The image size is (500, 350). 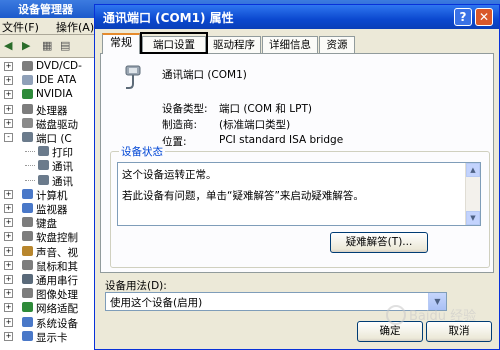 I want to click on tree-item: + 通用串行, so click(x=50, y=280).